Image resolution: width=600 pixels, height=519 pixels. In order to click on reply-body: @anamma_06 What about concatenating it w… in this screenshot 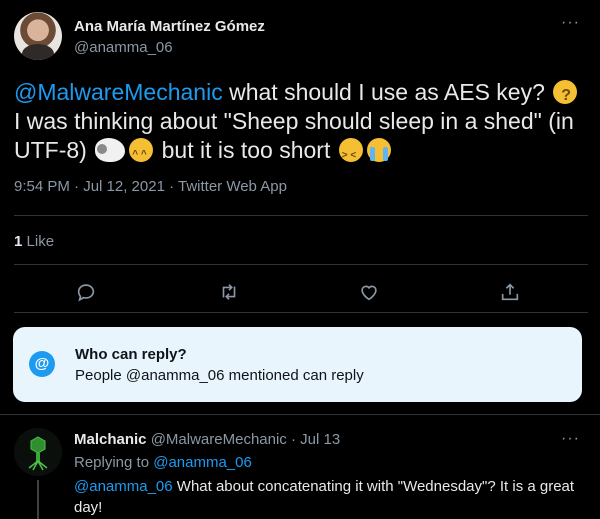, I will do `click(332, 497)`.